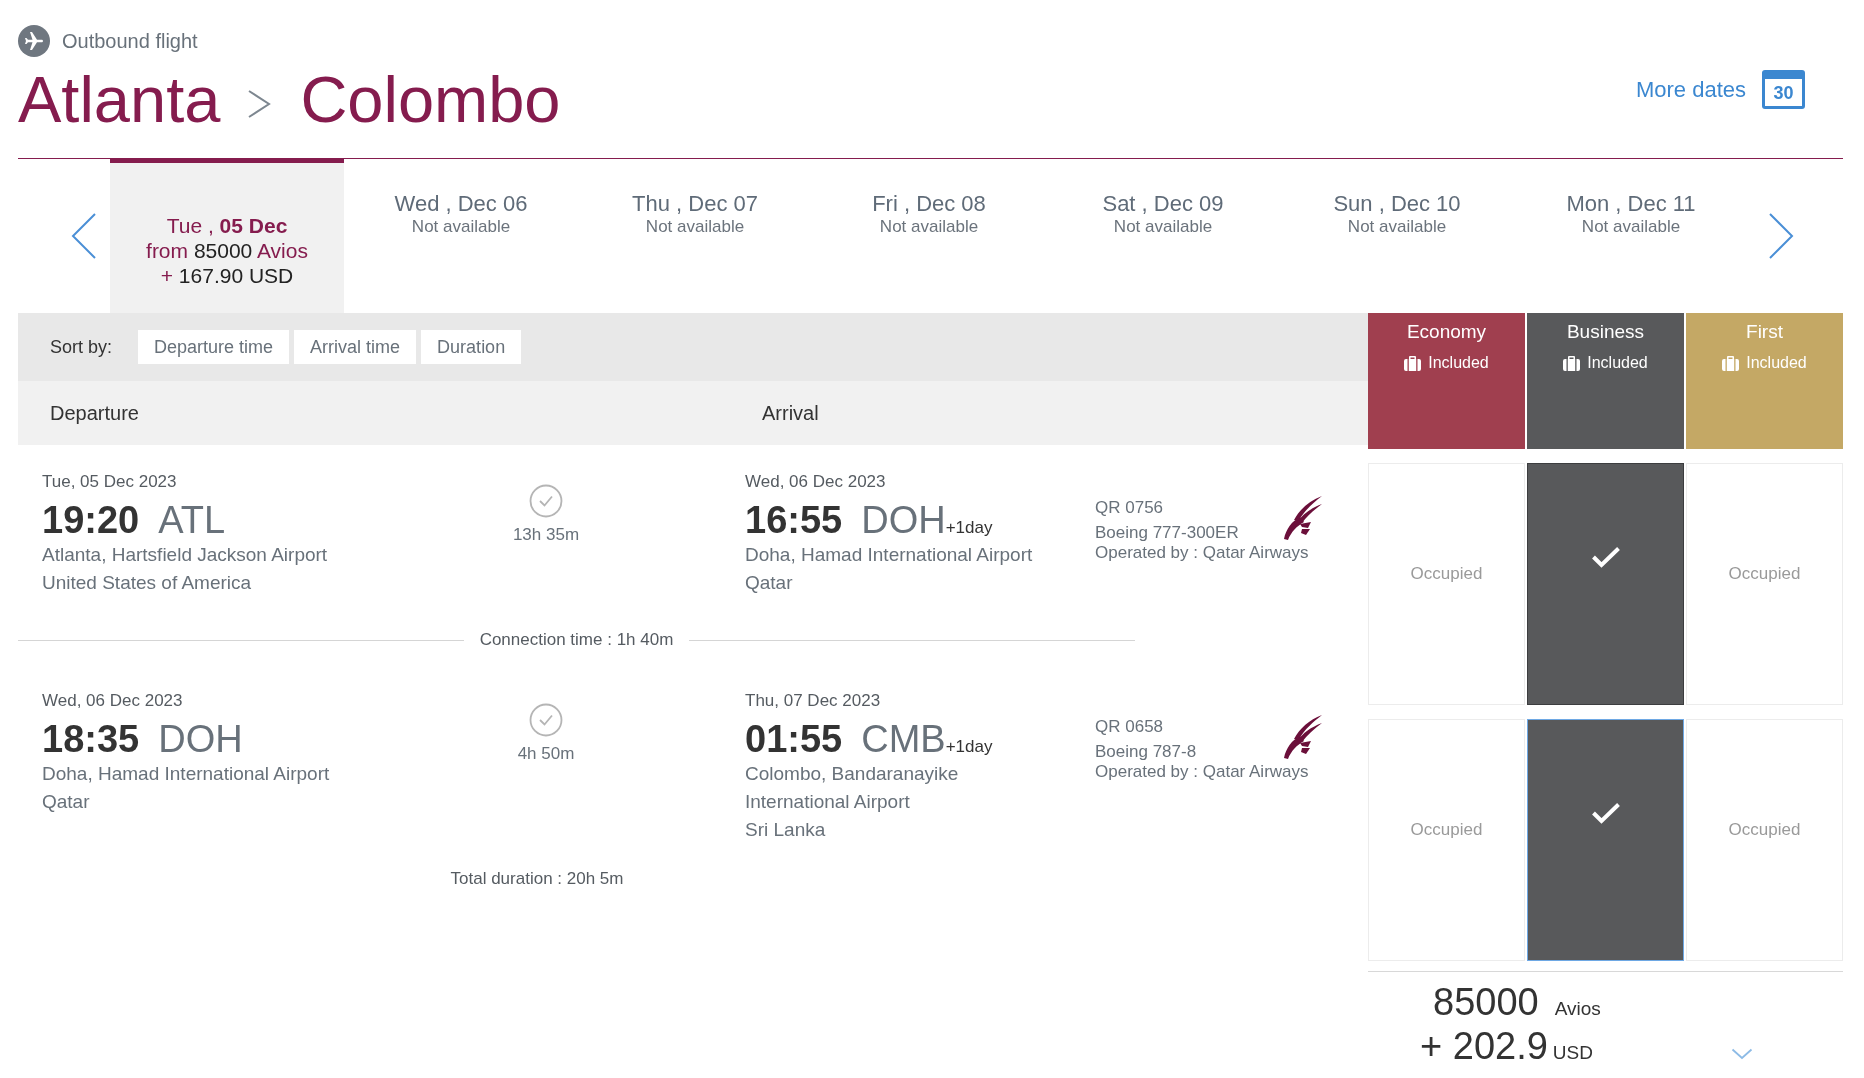 This screenshot has width=1864, height=1078. What do you see at coordinates (576, 640) in the screenshot?
I see `connection-time-text: Connection time : 1h 40m` at bounding box center [576, 640].